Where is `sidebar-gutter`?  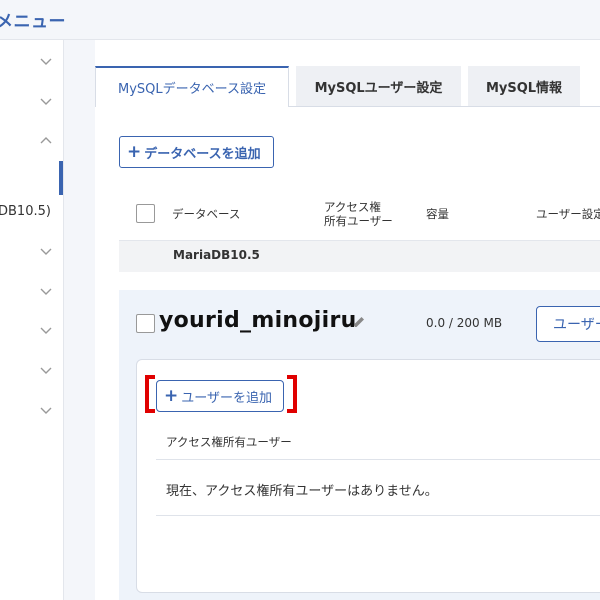 sidebar-gutter is located at coordinates (79, 320).